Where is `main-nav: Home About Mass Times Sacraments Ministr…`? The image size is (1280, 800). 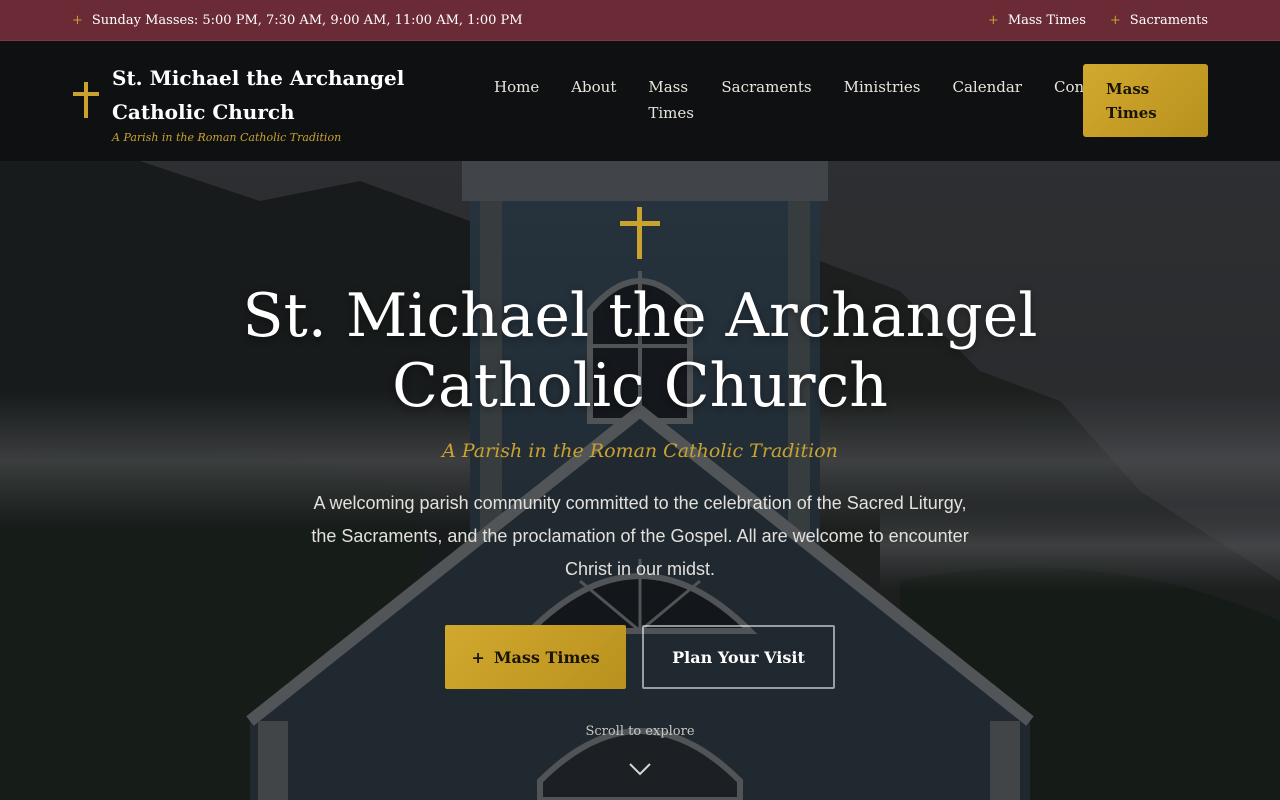 main-nav: Home About Mass Times Sacraments Ministr… is located at coordinates (804, 83).